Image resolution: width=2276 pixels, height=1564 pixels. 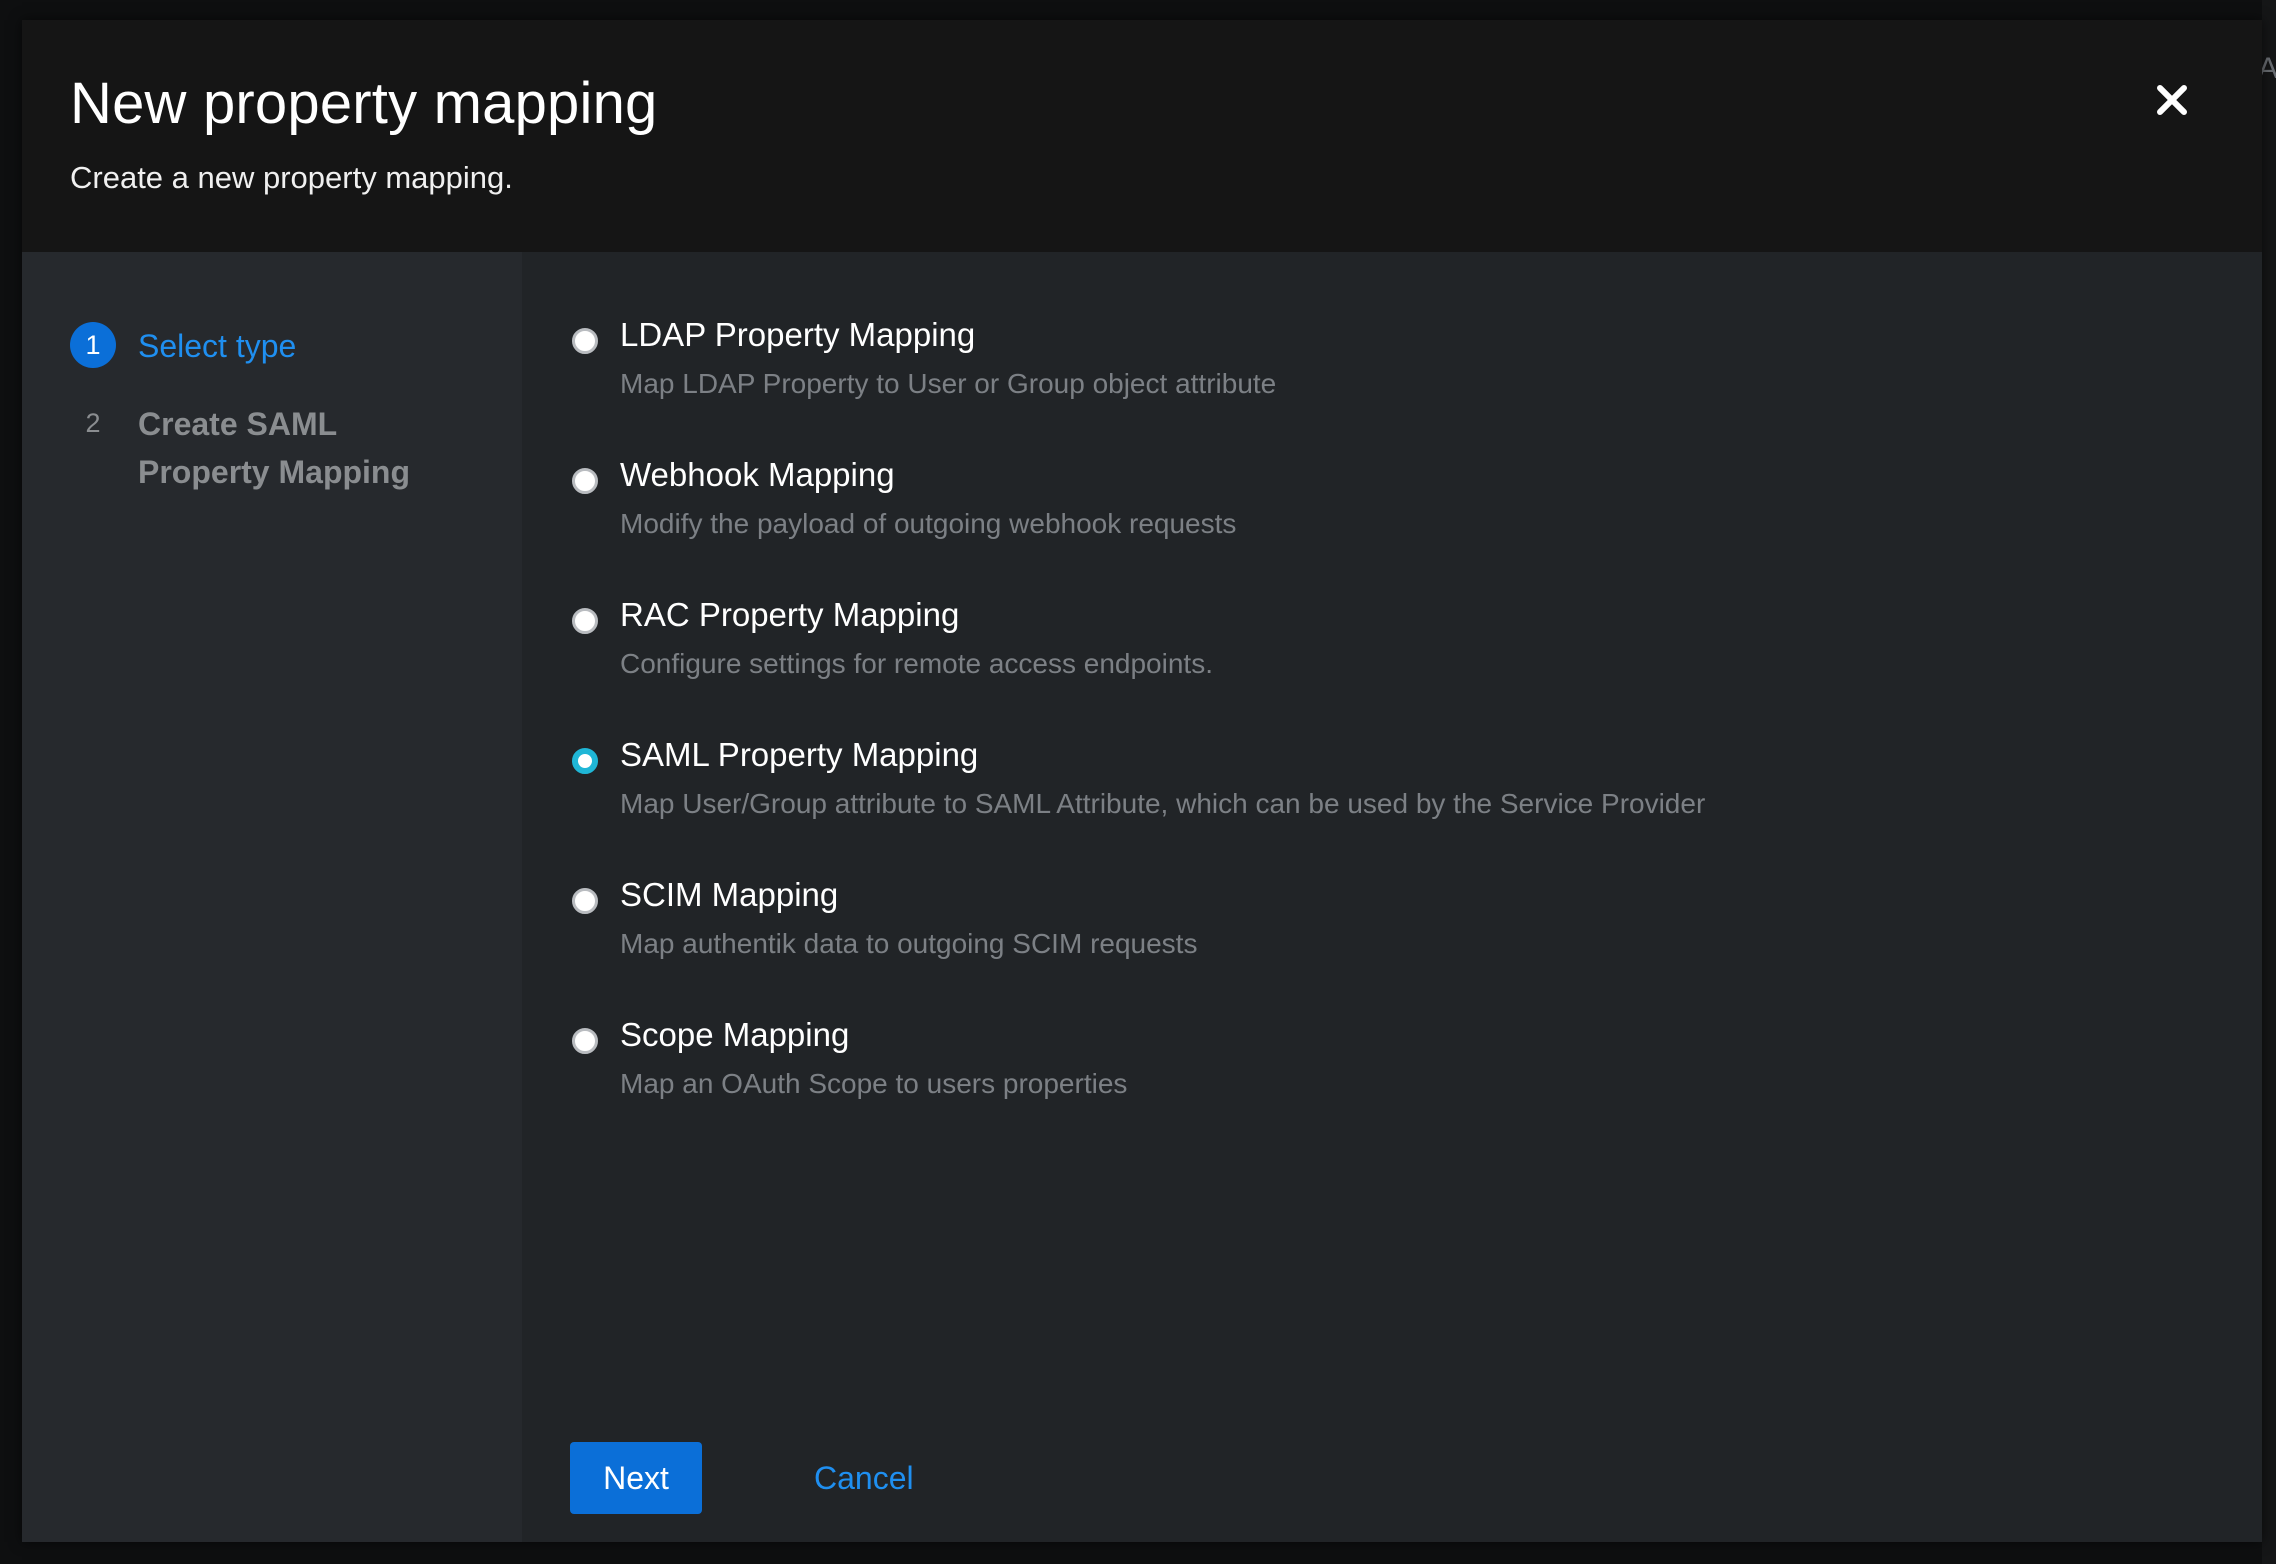 What do you see at coordinates (799, 755) in the screenshot?
I see `option-label: SAML Property Mapping` at bounding box center [799, 755].